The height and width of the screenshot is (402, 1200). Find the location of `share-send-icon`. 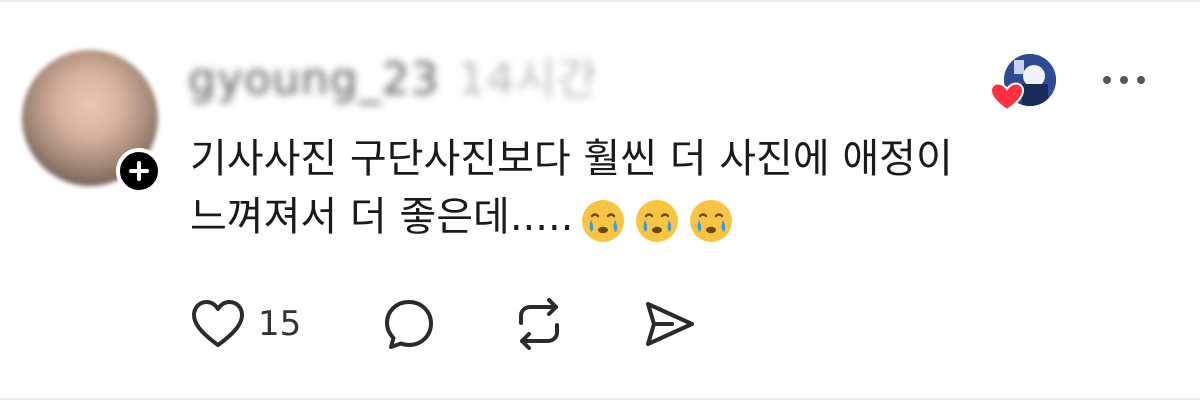

share-send-icon is located at coordinates (669, 324).